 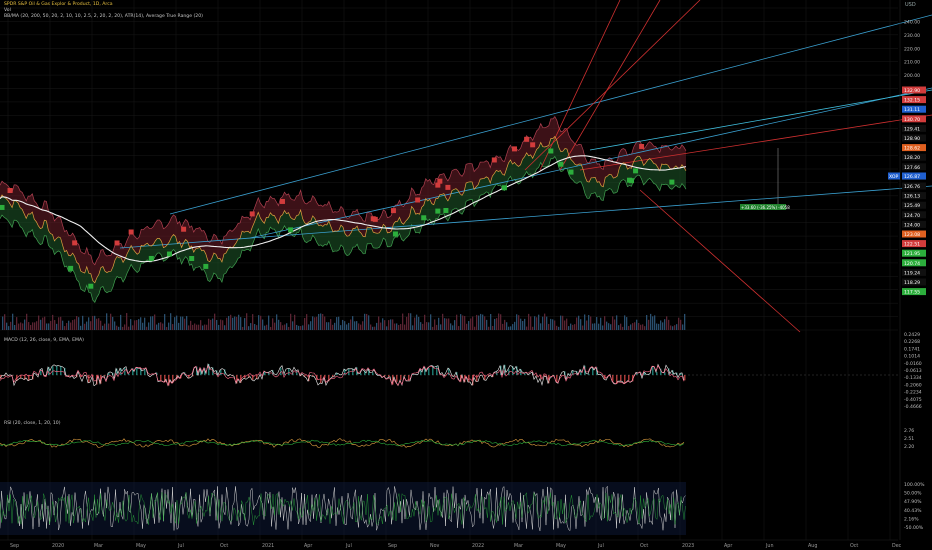 I want to click on atr-pane, so click(x=342, y=443).